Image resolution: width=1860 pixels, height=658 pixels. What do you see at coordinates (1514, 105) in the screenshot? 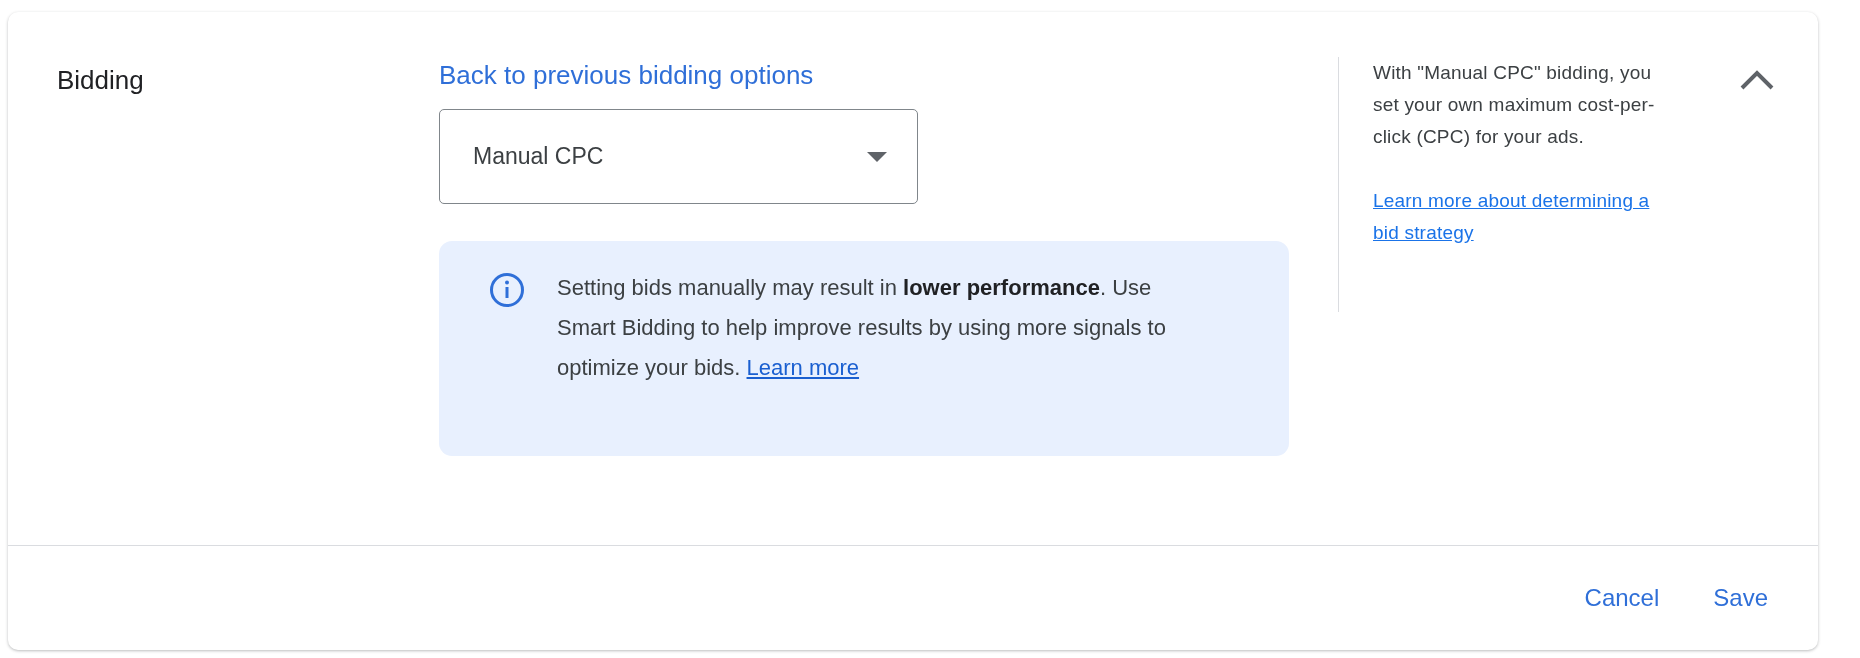
I see `help-text: With "Manual CPC" bidding, you set your own maximum cost-per-click (CPC) for your ads.` at bounding box center [1514, 105].